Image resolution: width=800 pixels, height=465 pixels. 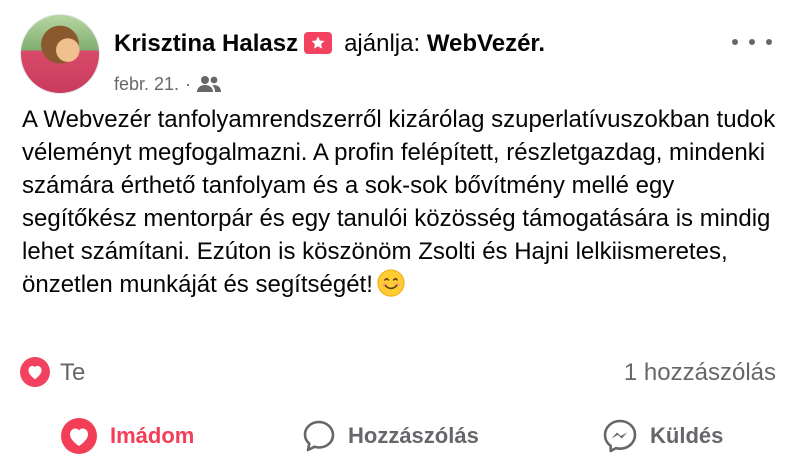 I want to click on comment-label: Hozzászólás, so click(x=413, y=435).